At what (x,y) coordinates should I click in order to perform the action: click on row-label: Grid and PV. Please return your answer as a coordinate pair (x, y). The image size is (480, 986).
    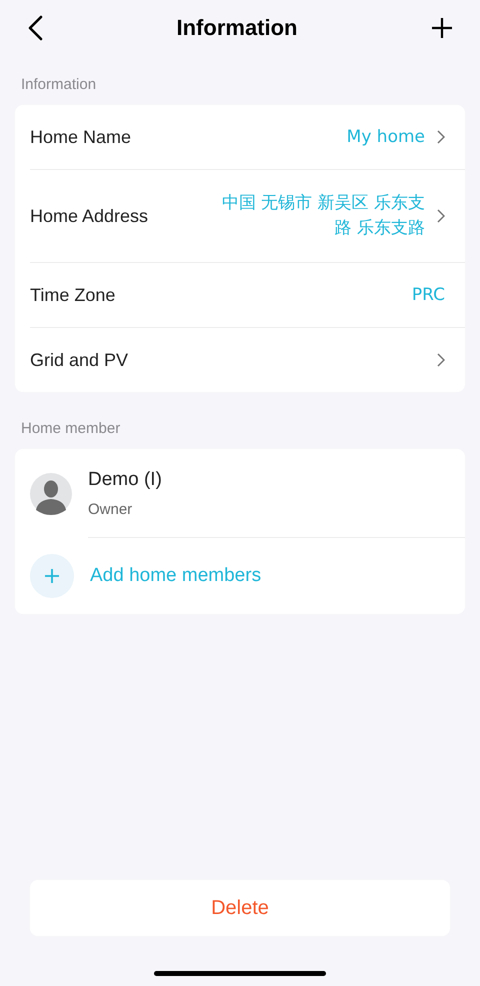
    Looking at the image, I should click on (79, 360).